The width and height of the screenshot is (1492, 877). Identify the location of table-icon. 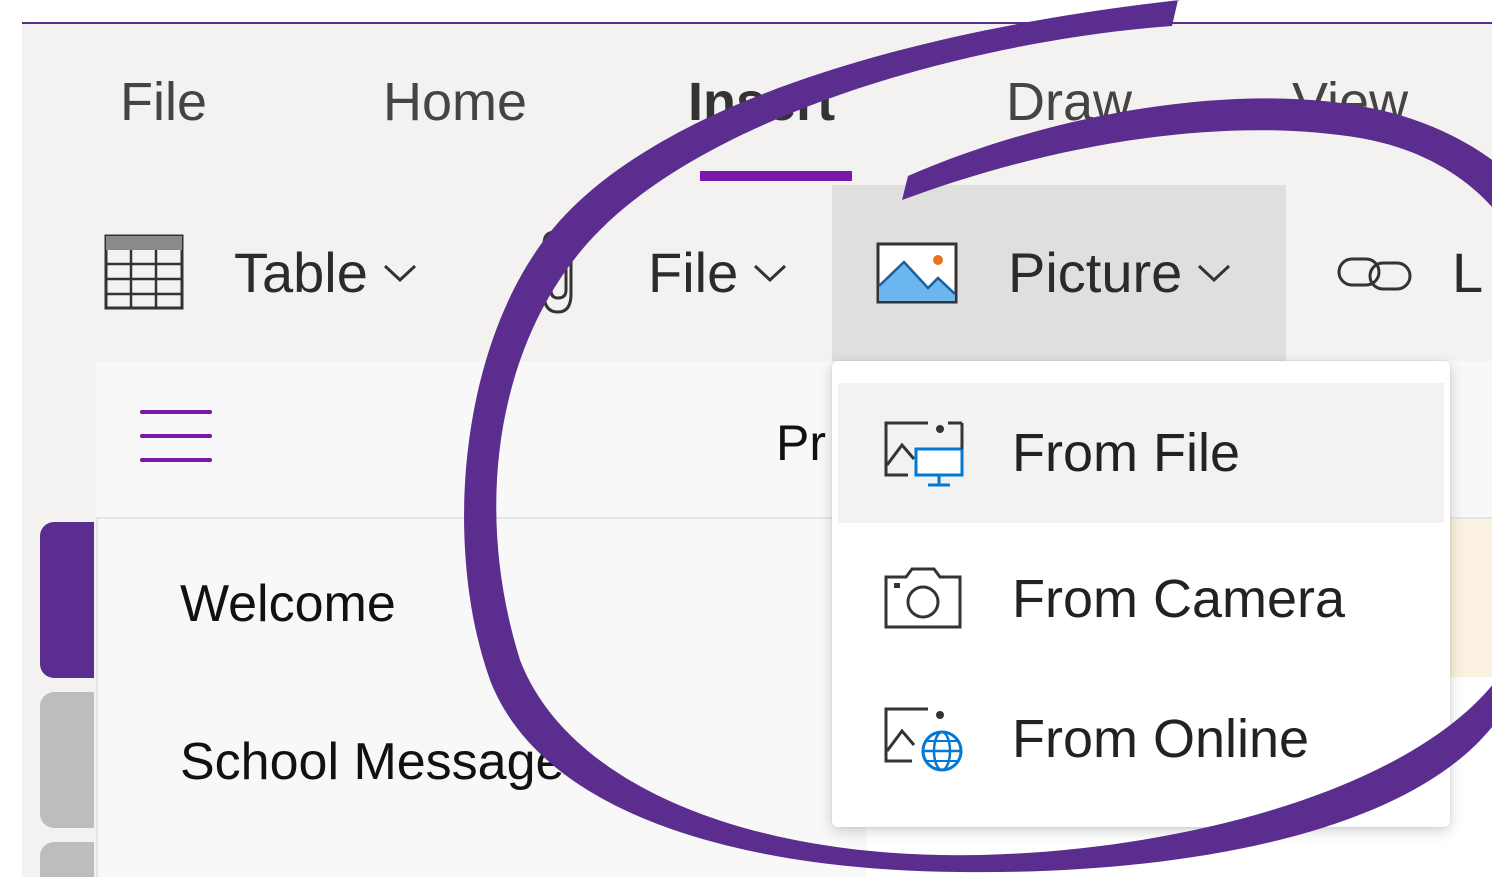
(144, 272).